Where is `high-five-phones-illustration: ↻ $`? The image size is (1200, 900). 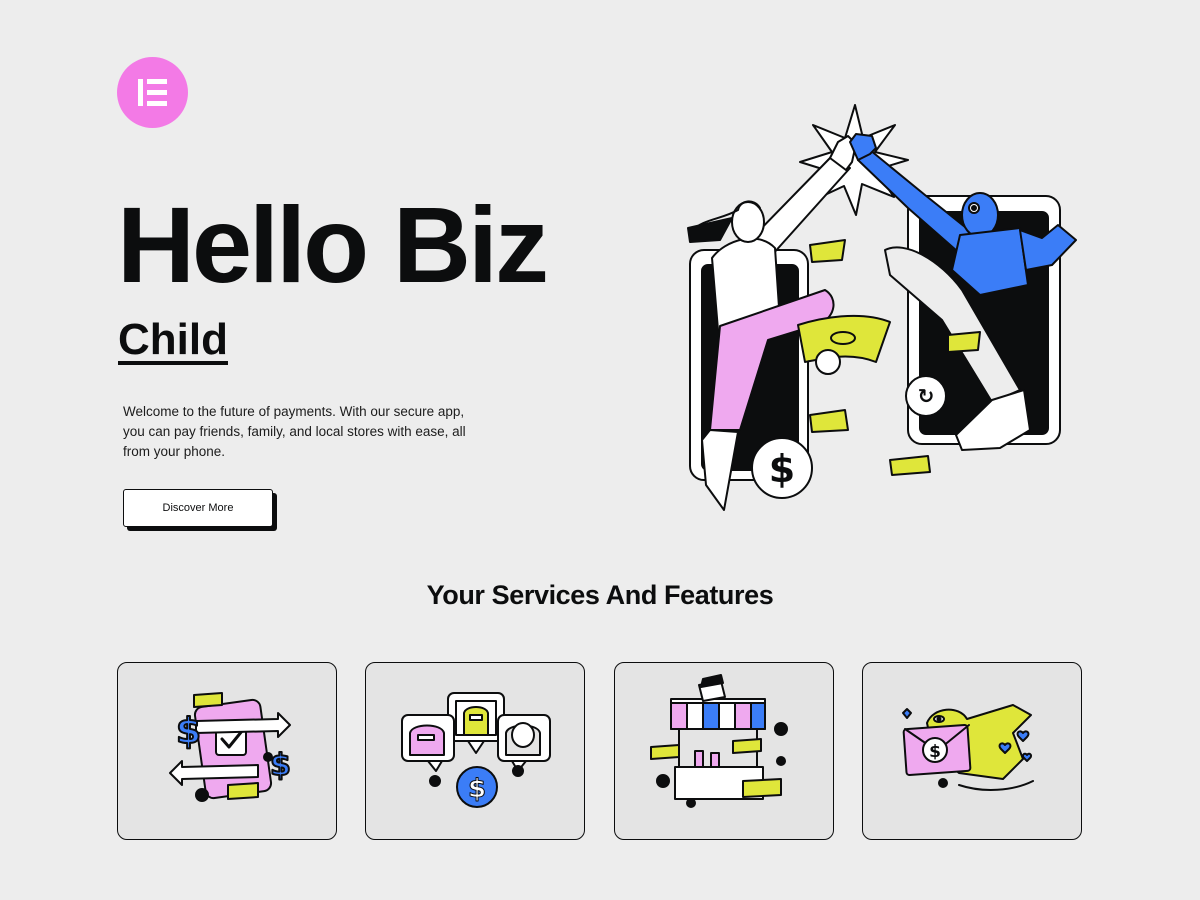
high-five-phones-illustration: ↻ $ is located at coordinates (882, 307).